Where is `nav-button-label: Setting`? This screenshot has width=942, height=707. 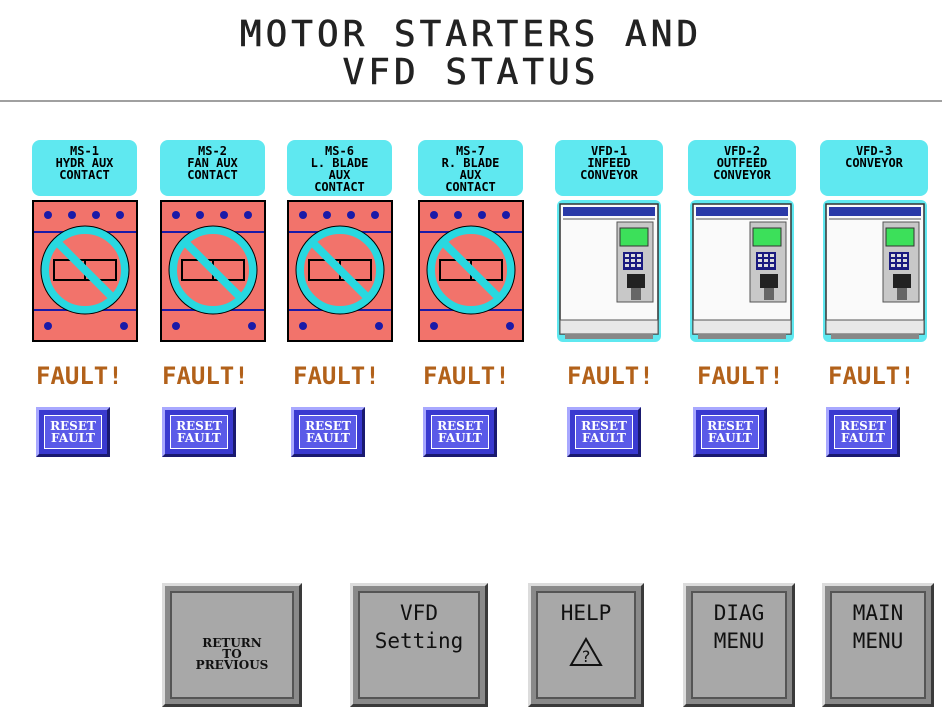 nav-button-label: Setting is located at coordinates (419, 641).